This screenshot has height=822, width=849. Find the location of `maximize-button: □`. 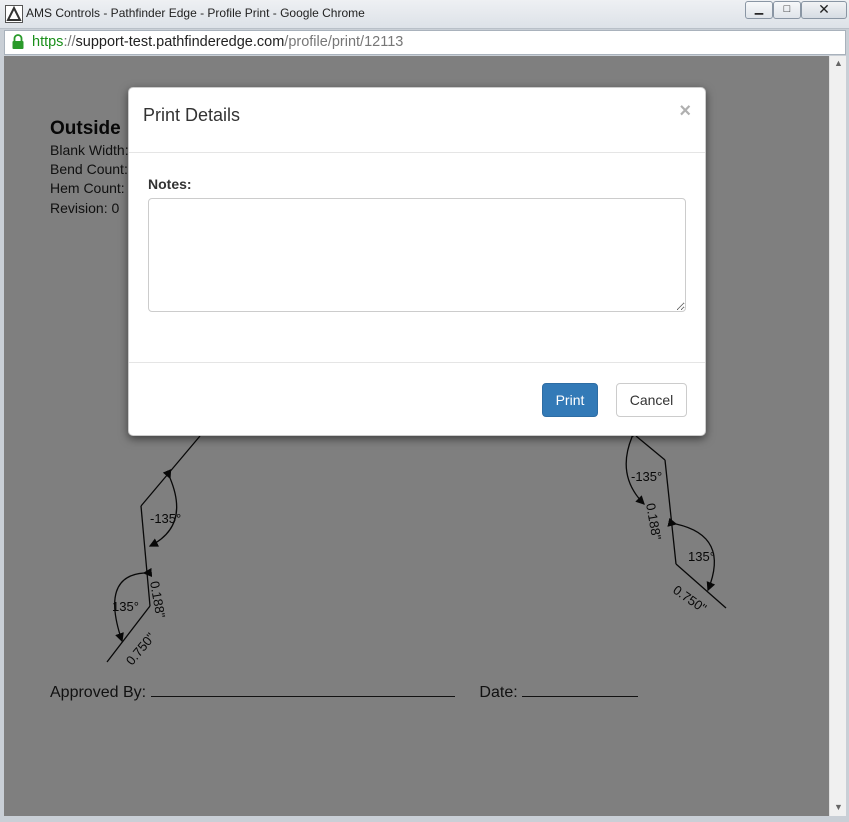

maximize-button: □ is located at coordinates (787, 10).